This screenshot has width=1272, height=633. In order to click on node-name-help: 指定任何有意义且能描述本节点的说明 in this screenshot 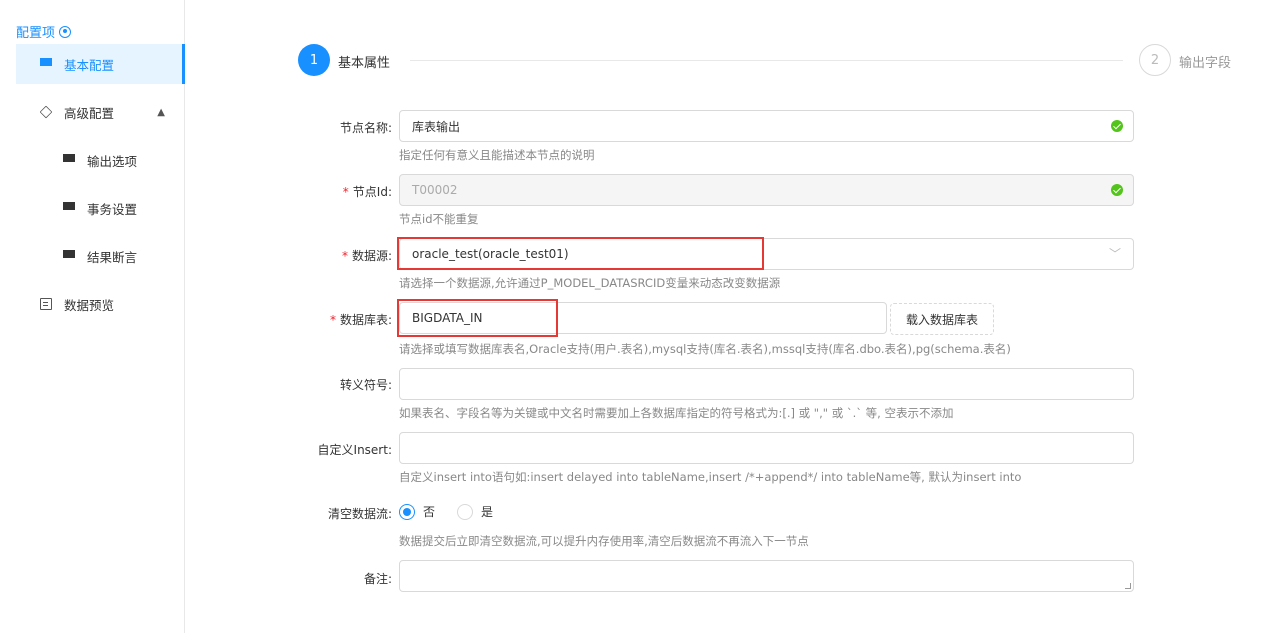, I will do `click(497, 155)`.